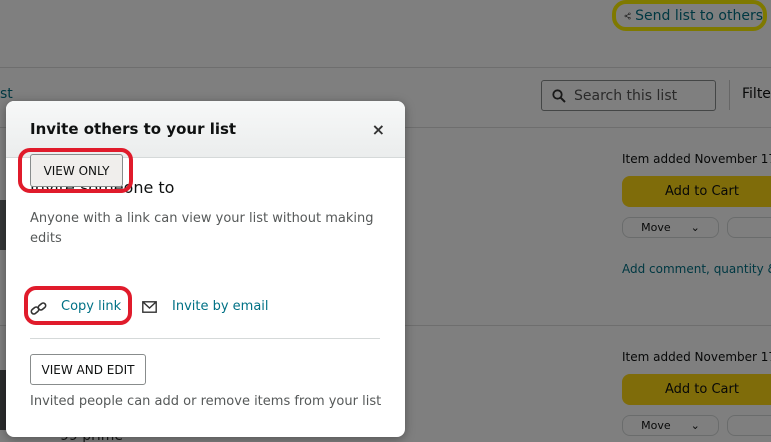 The height and width of the screenshot is (442, 771). What do you see at coordinates (378, 129) in the screenshot?
I see `close-icon: ×` at bounding box center [378, 129].